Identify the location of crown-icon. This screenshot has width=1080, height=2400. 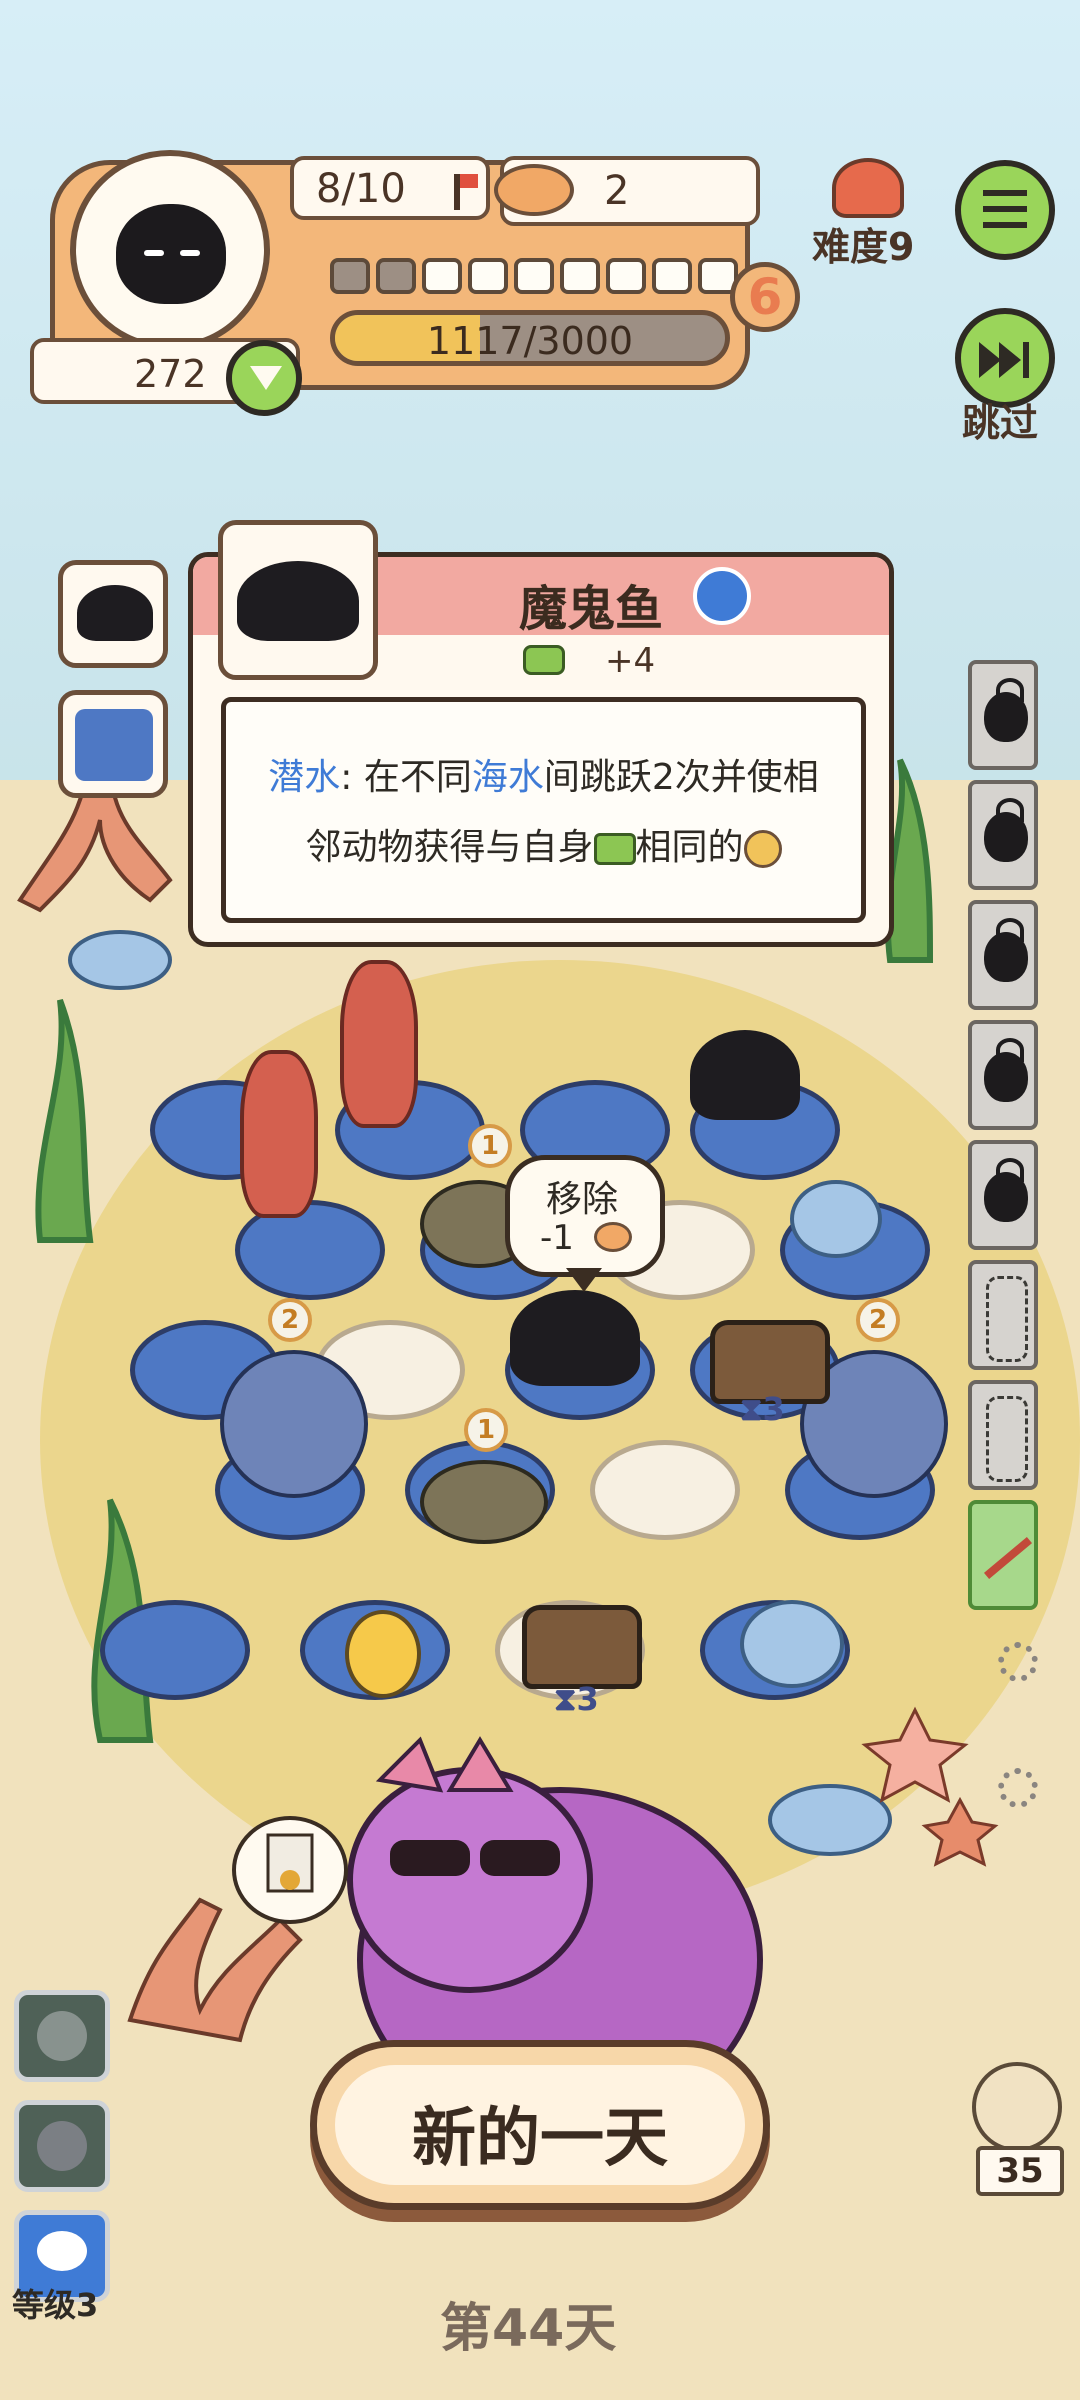
(868, 188).